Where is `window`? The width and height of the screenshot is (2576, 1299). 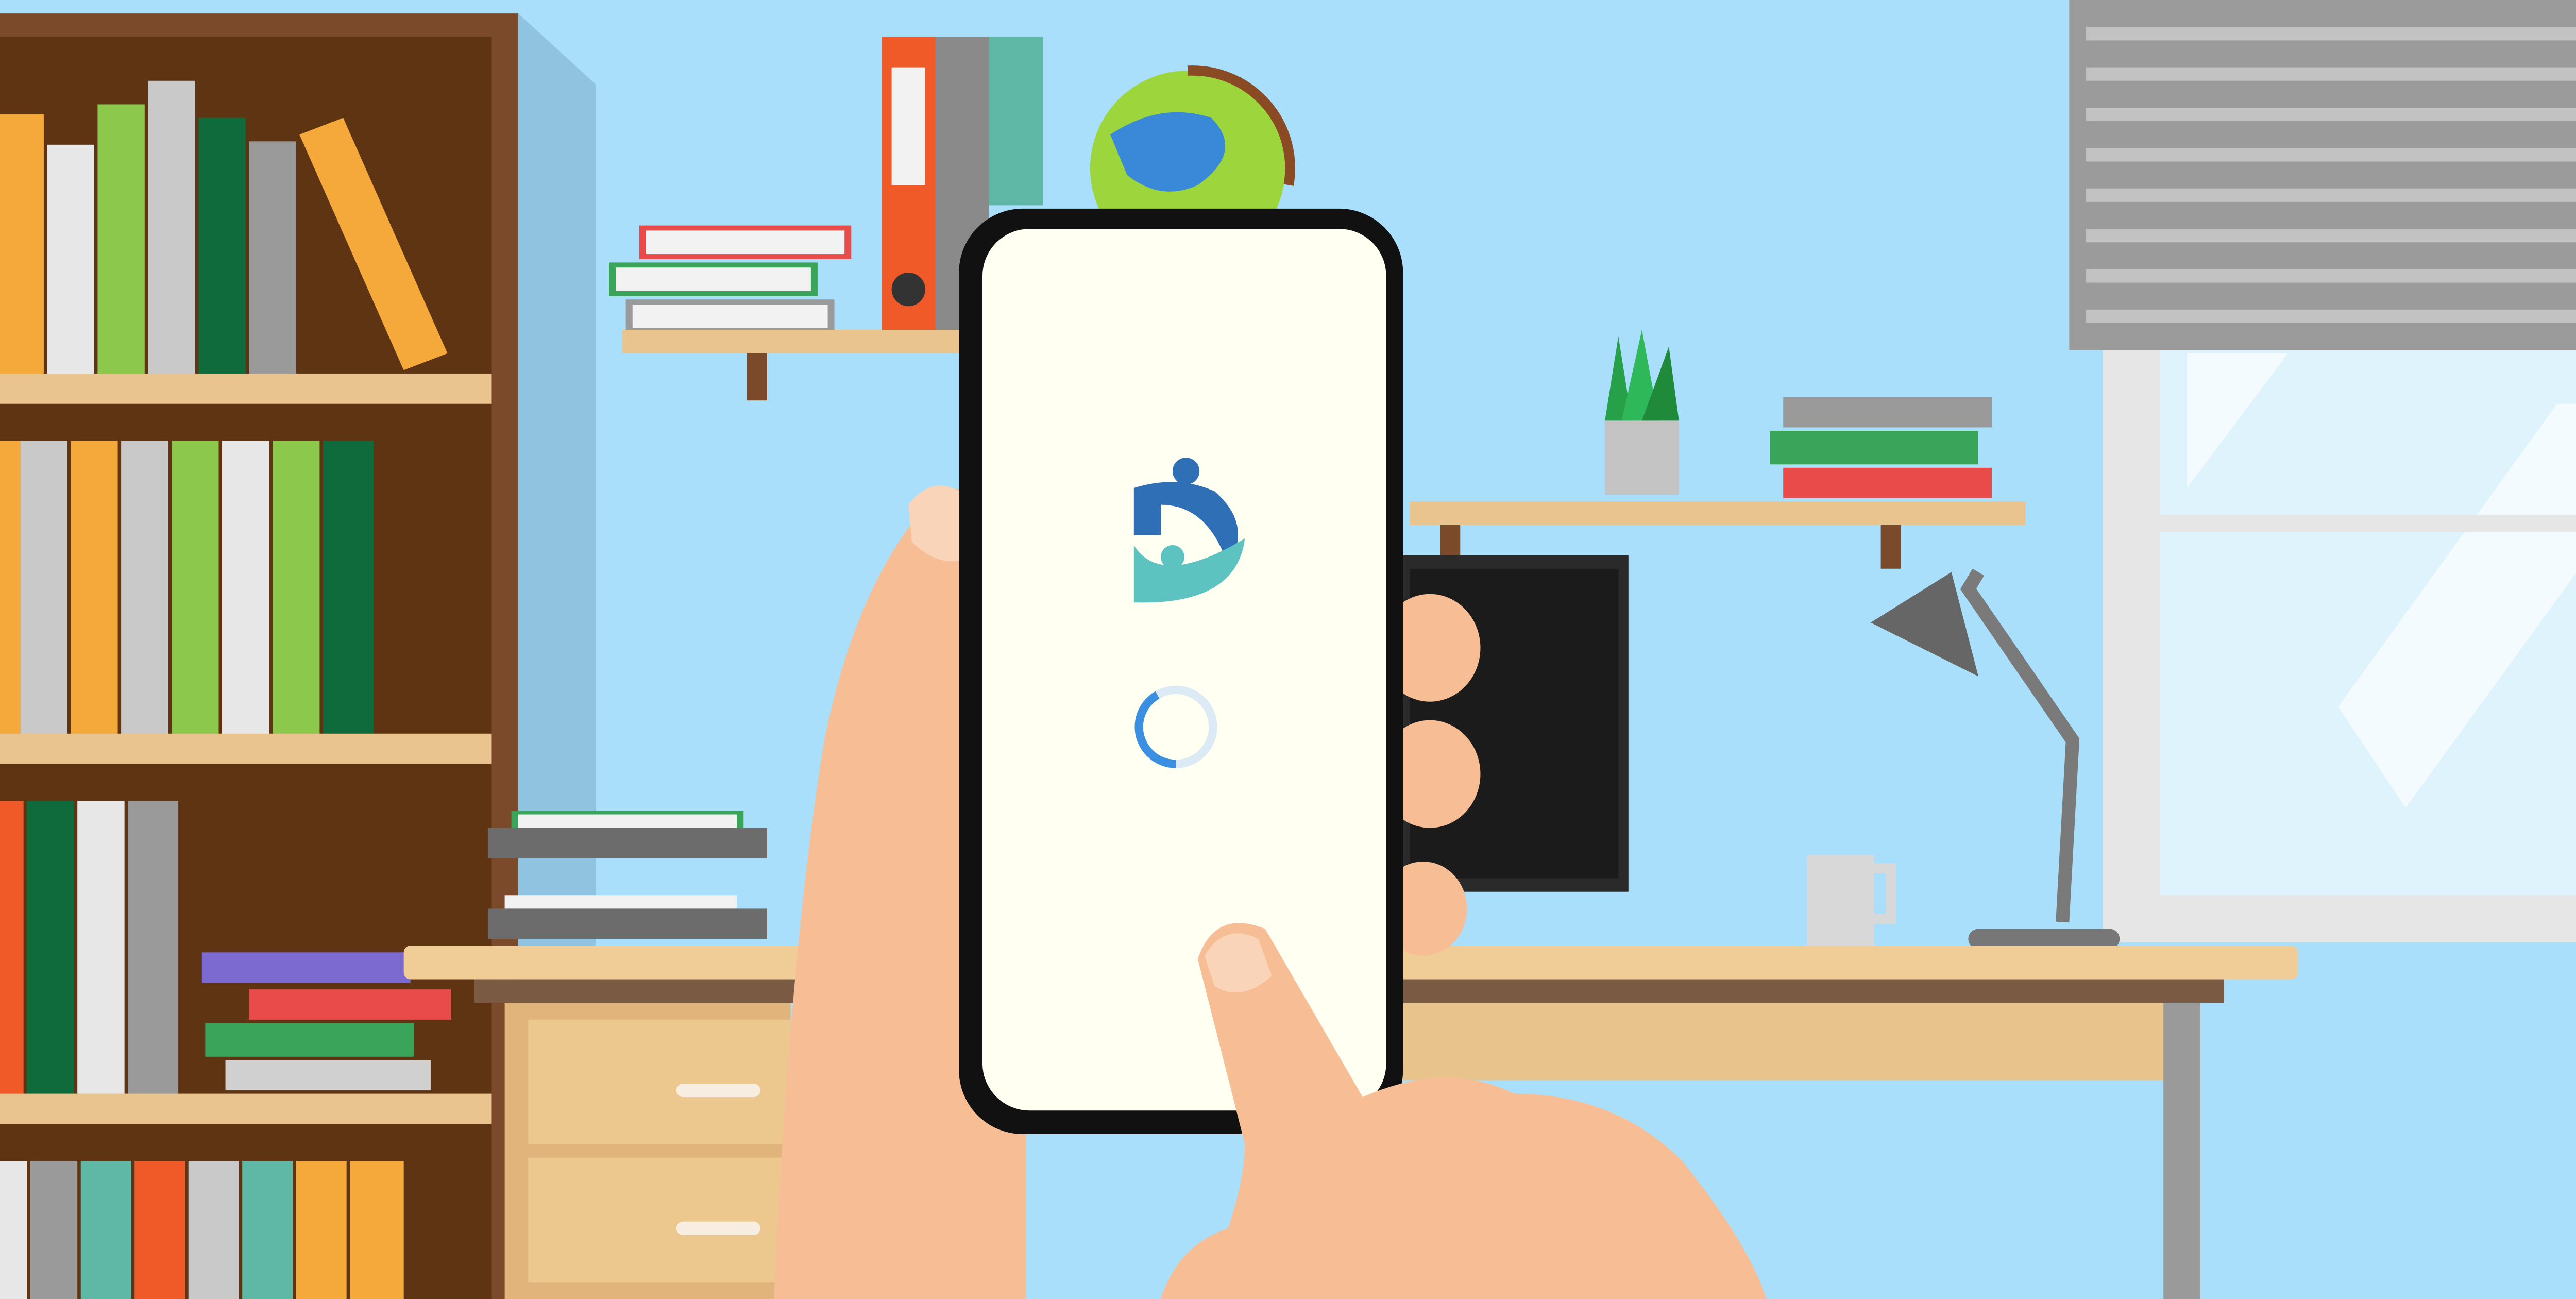 window is located at coordinates (2322, 471).